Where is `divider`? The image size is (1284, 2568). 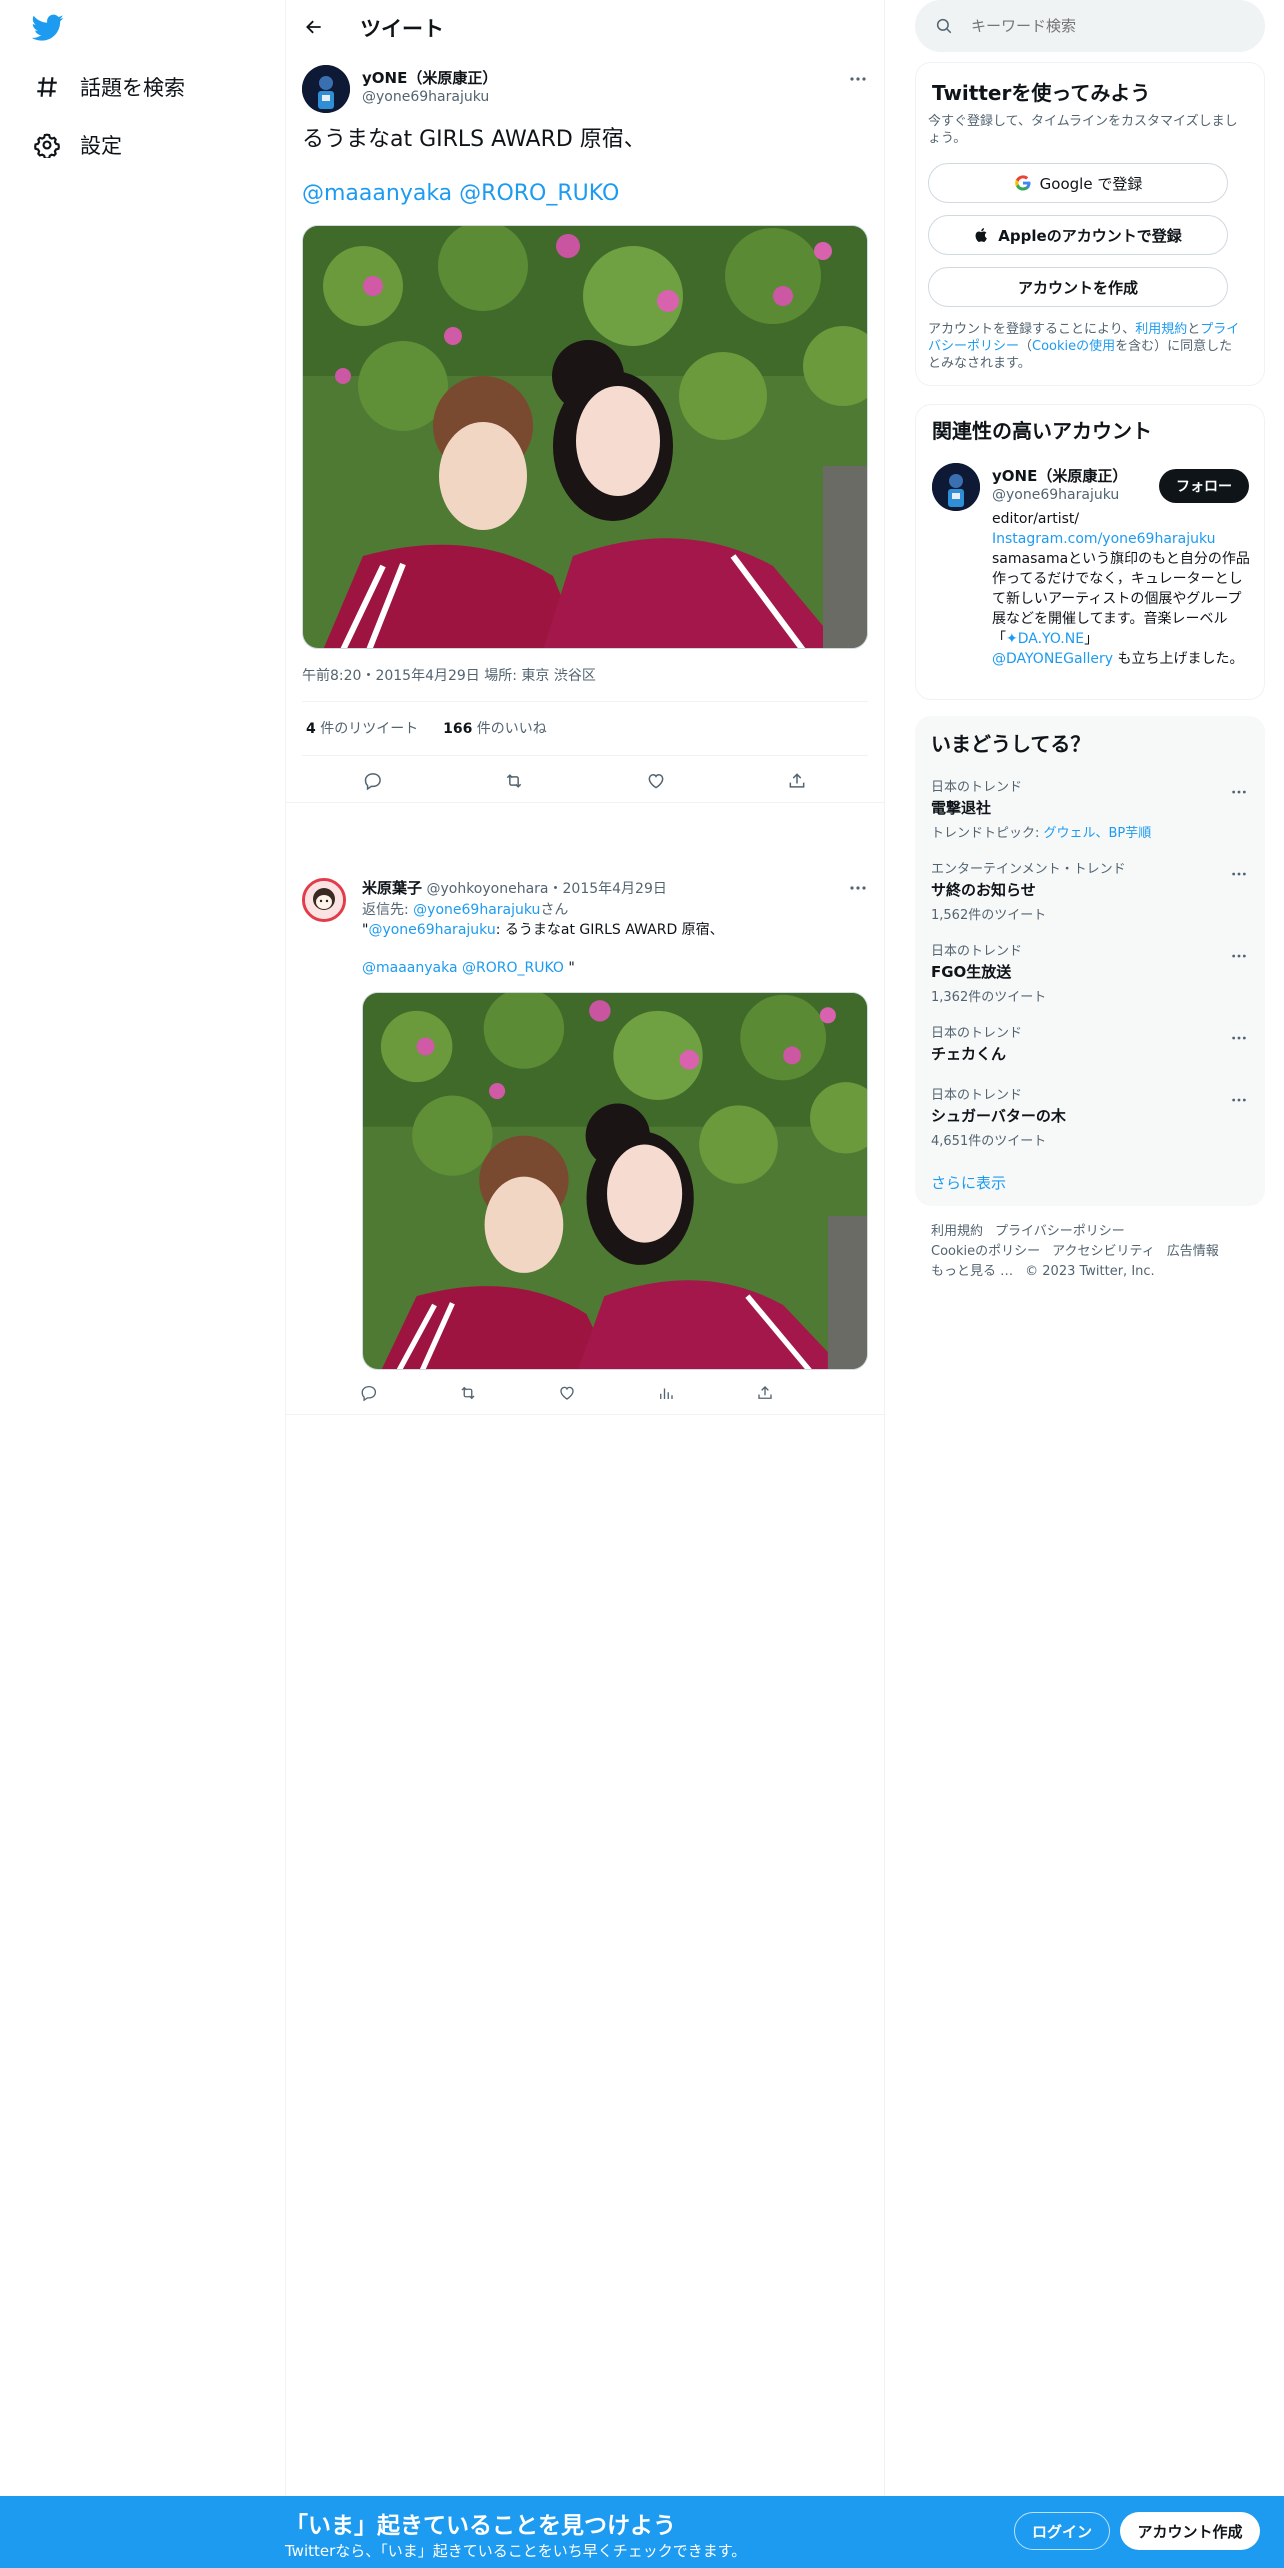 divider is located at coordinates (585, 701).